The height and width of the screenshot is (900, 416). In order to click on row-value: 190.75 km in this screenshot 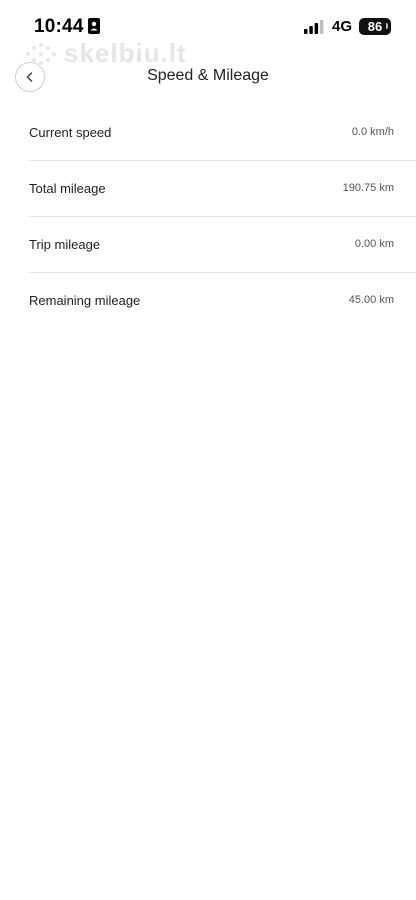, I will do `click(368, 188)`.